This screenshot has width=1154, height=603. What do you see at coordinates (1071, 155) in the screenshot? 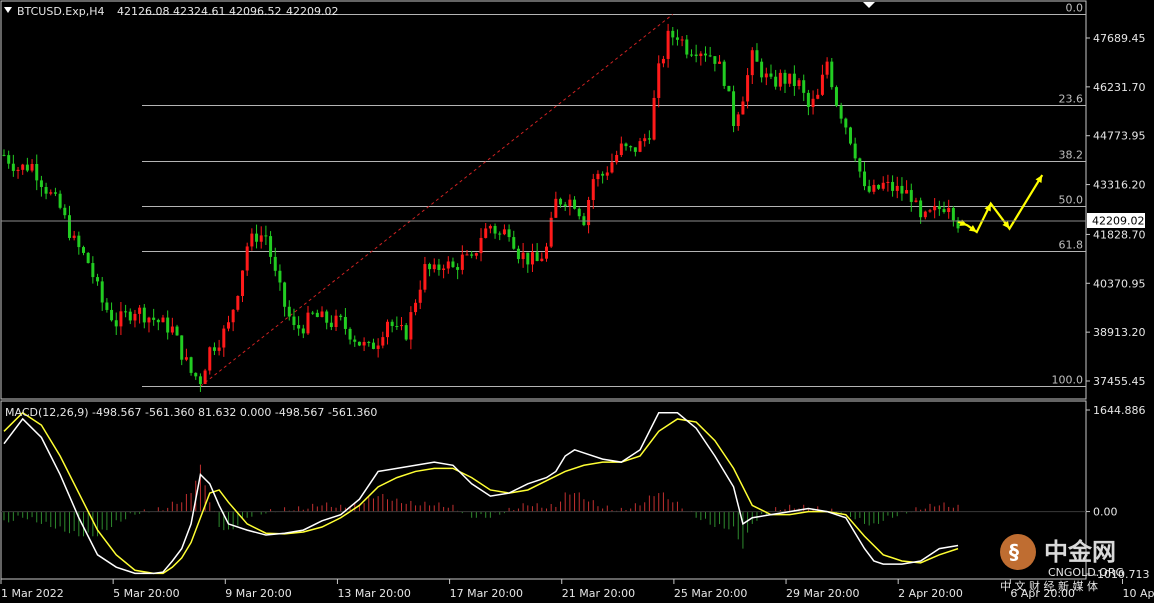
I see `fib-label: 38.2` at bounding box center [1071, 155].